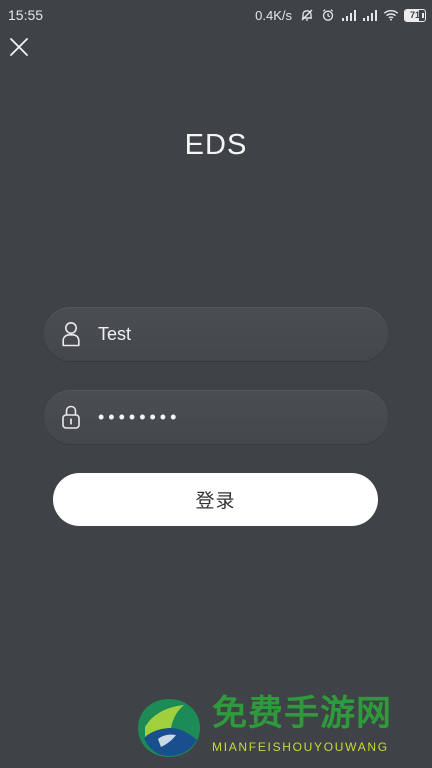 This screenshot has height=768, width=432. What do you see at coordinates (307, 15) in the screenshot?
I see `notification-muted-icon` at bounding box center [307, 15].